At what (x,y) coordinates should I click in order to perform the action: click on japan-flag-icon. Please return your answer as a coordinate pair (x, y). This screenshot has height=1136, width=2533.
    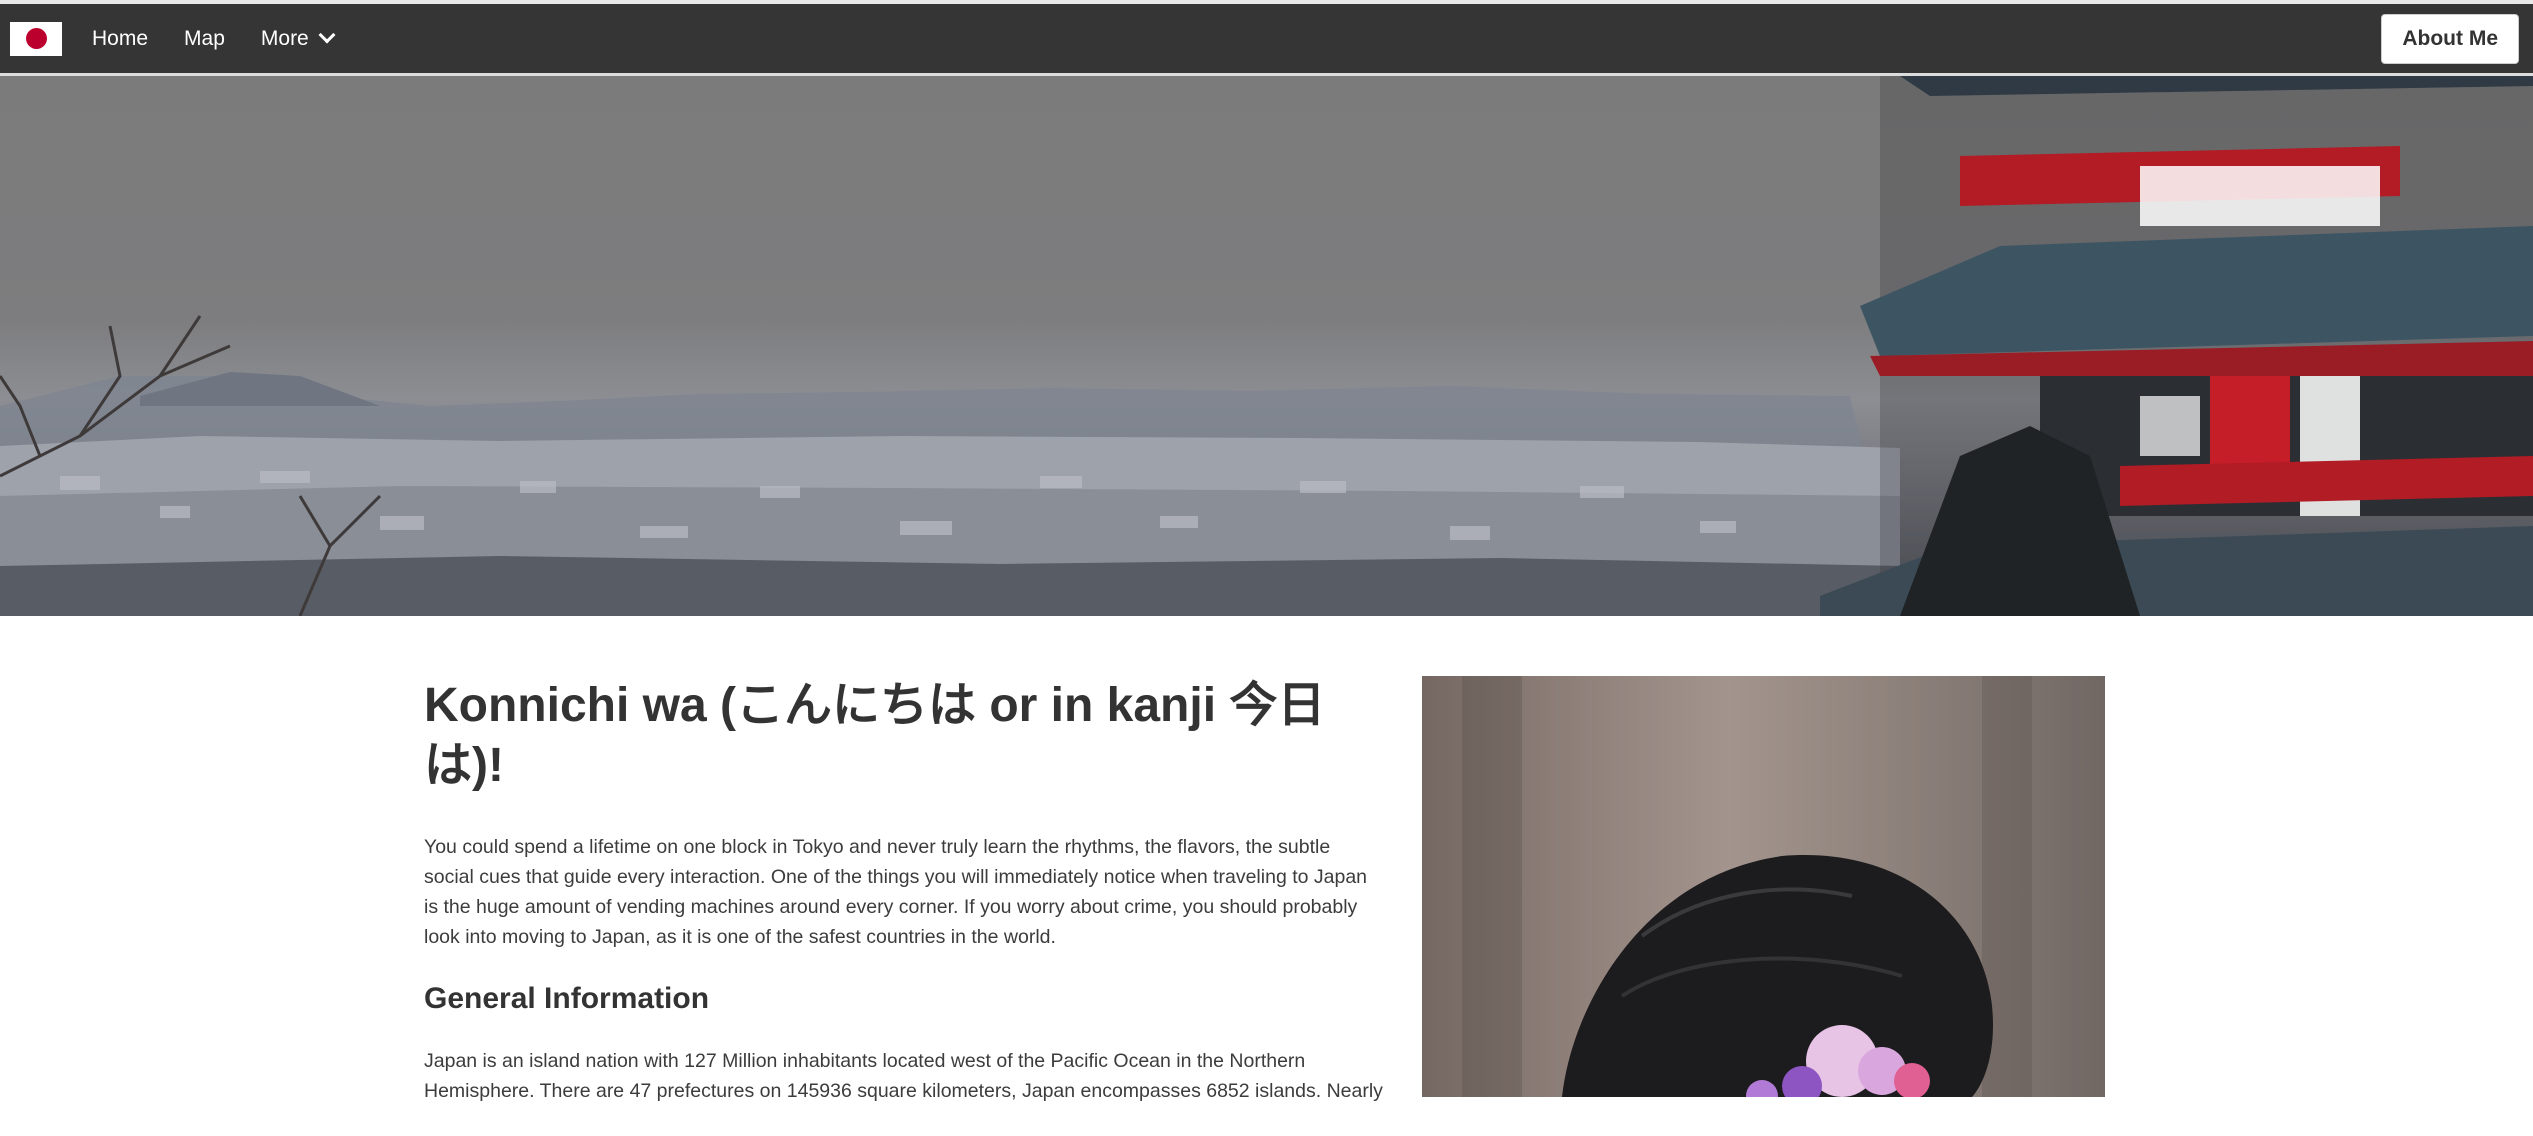
    Looking at the image, I should click on (36, 38).